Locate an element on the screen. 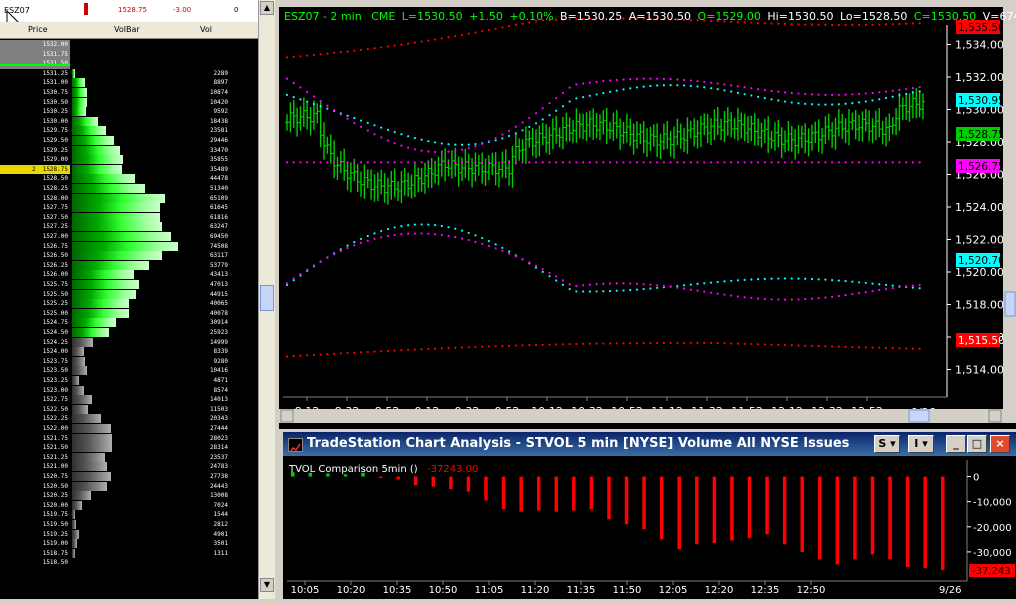  ladder-row: 1530.00 18438 is located at coordinates (129, 121).